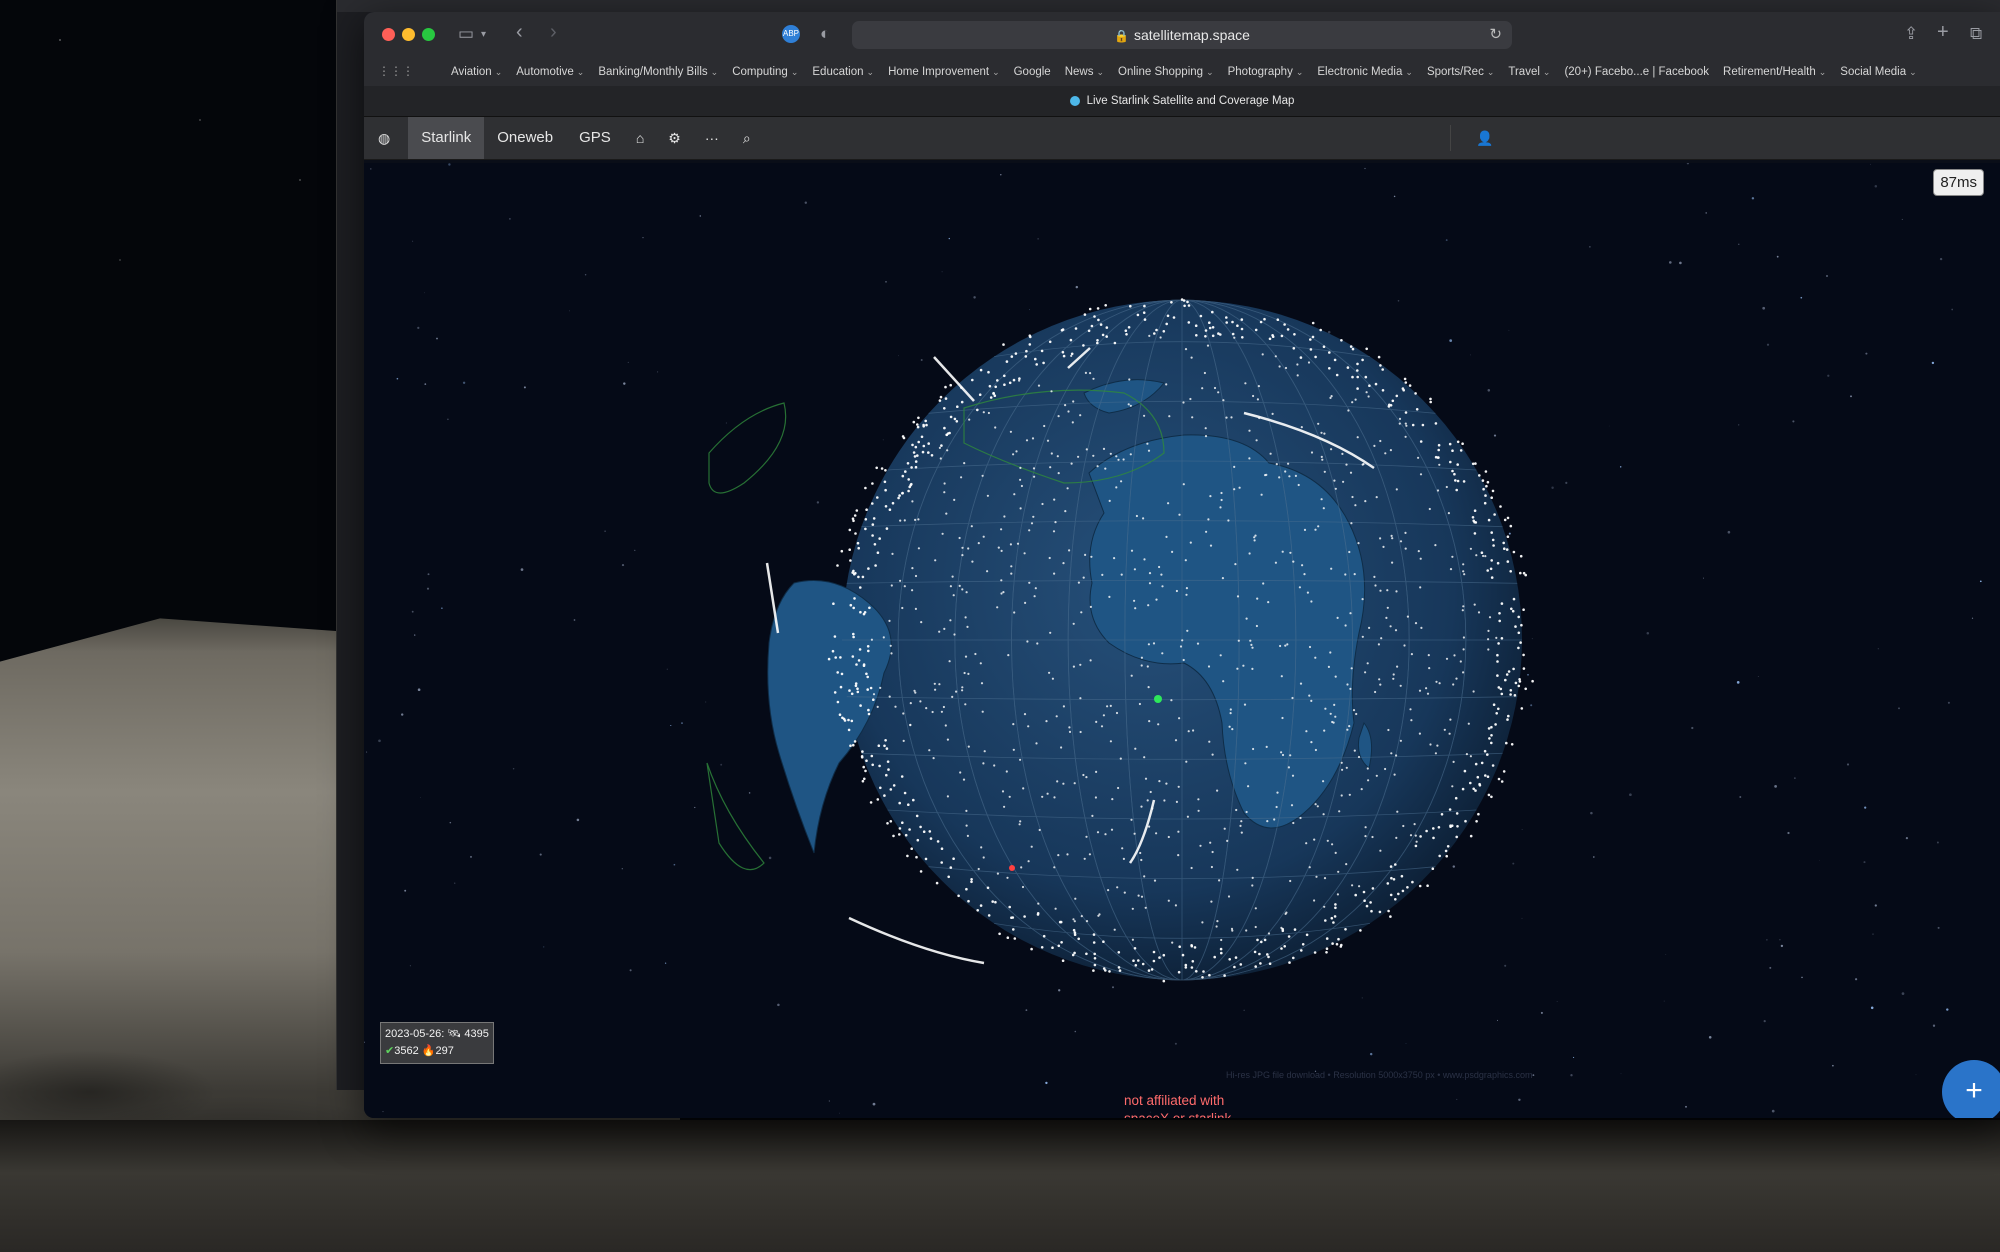  Describe the element at coordinates (653, 72) in the screenshot. I see `bookmark-label: Banking/Monthly Bills` at that location.